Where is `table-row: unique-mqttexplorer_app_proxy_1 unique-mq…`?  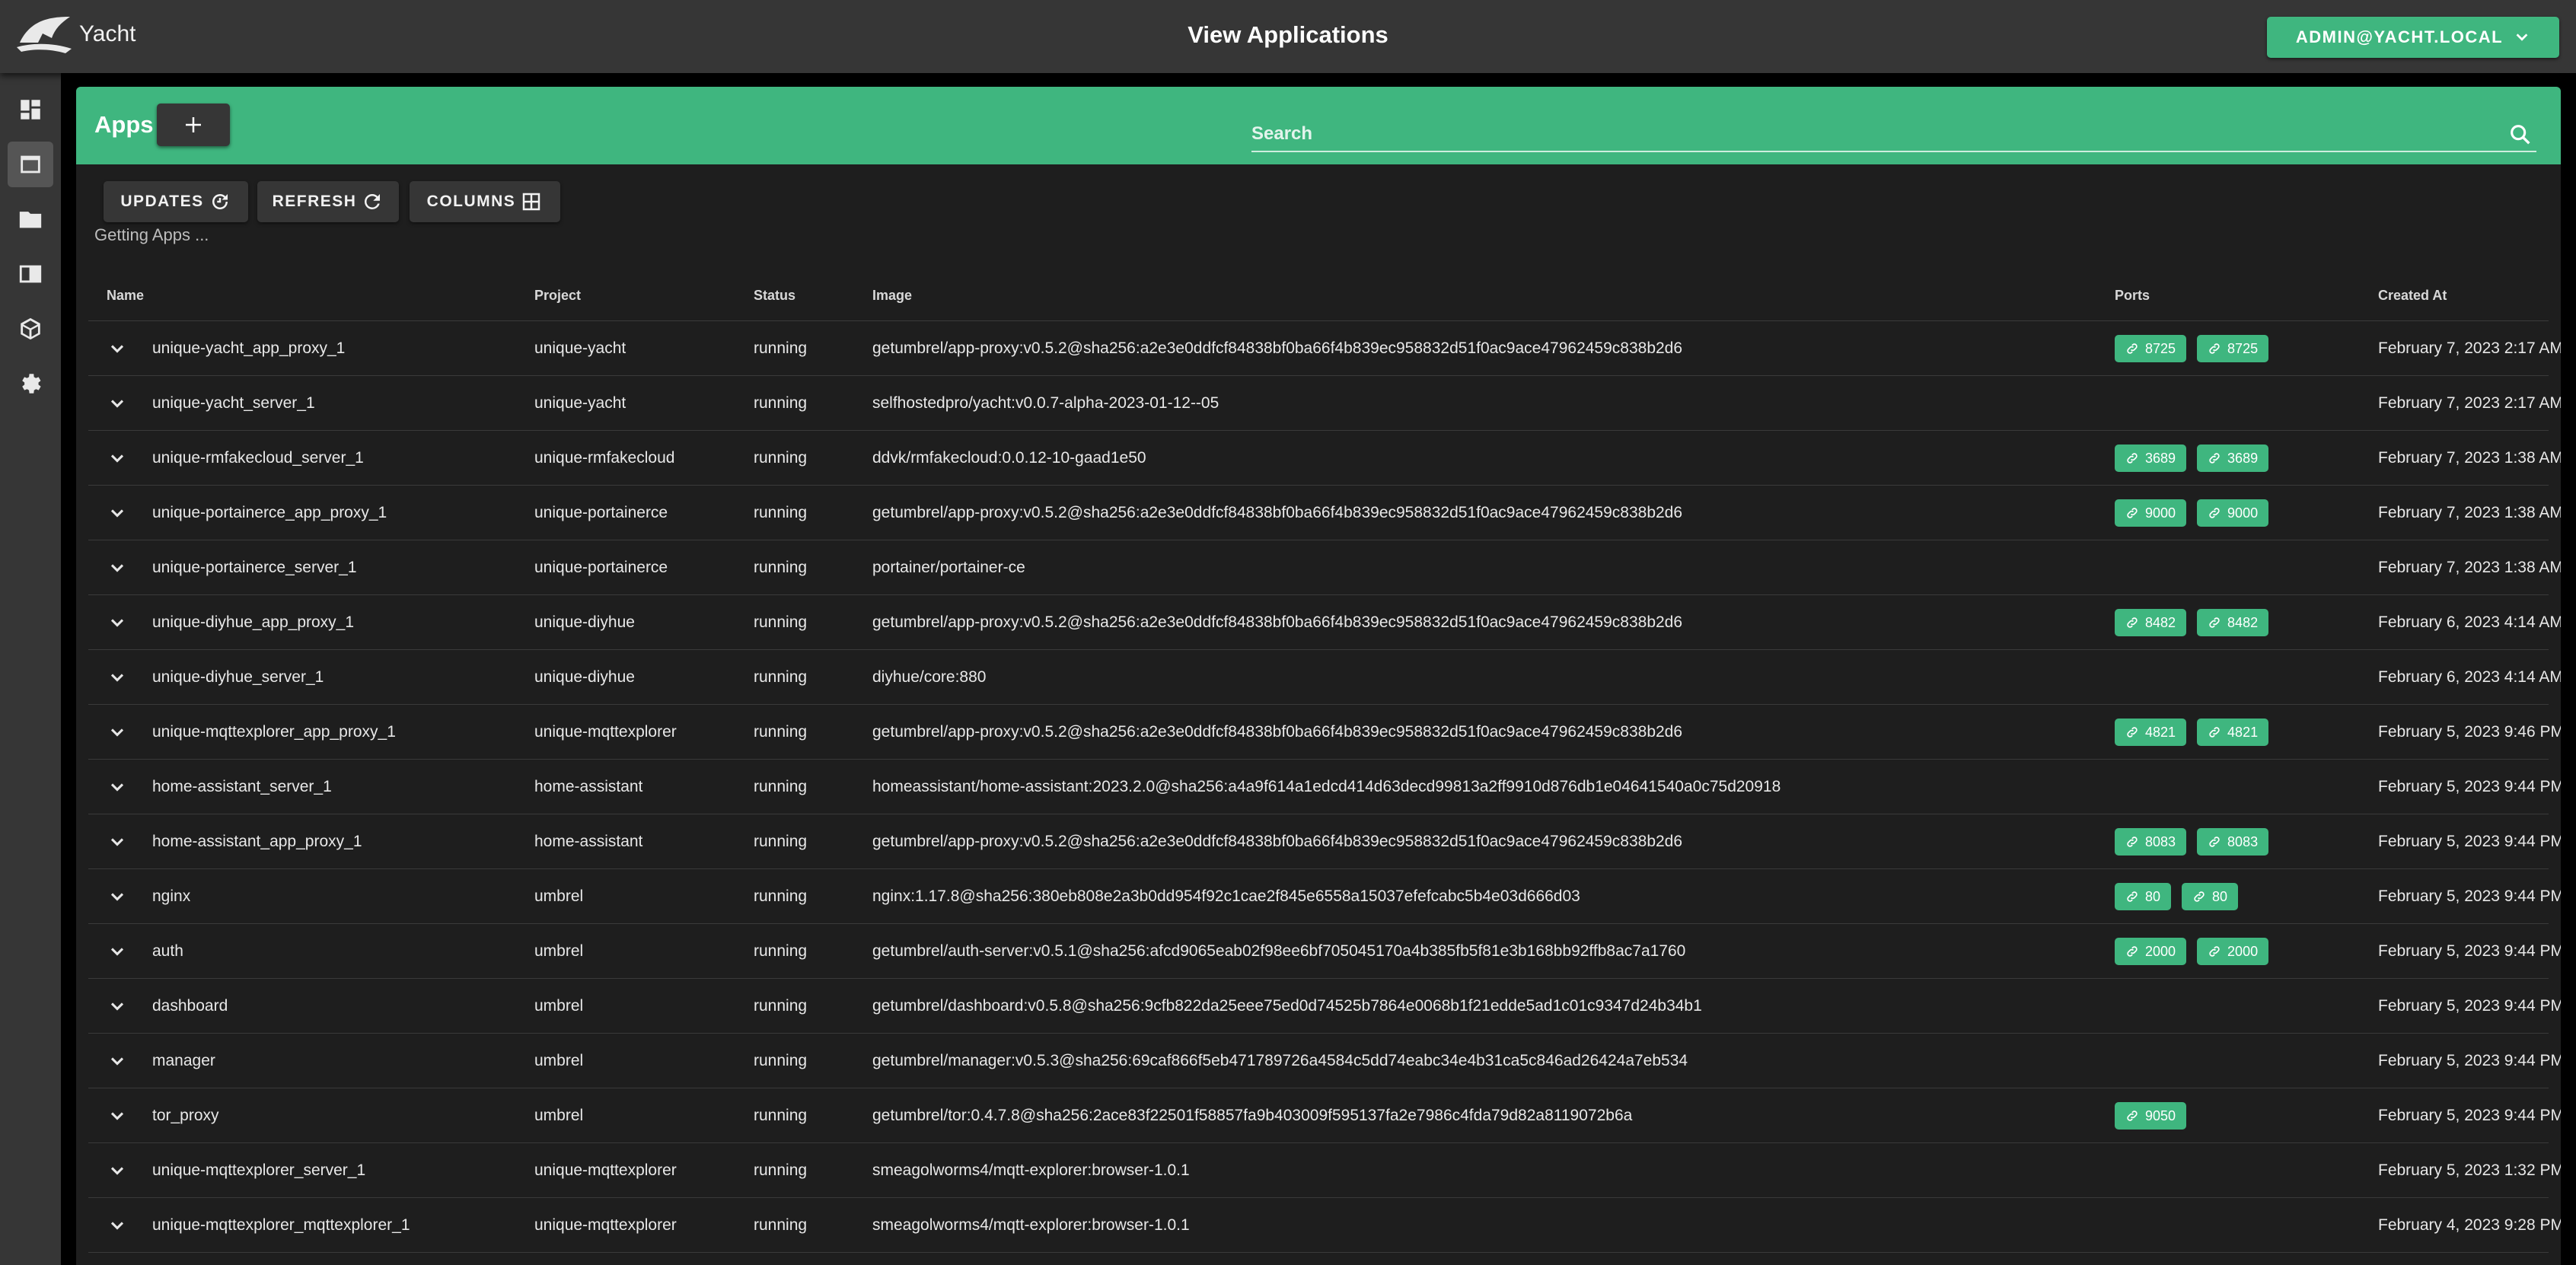 table-row: unique-mqttexplorer_app_proxy_1 unique-mq… is located at coordinates (1324, 732).